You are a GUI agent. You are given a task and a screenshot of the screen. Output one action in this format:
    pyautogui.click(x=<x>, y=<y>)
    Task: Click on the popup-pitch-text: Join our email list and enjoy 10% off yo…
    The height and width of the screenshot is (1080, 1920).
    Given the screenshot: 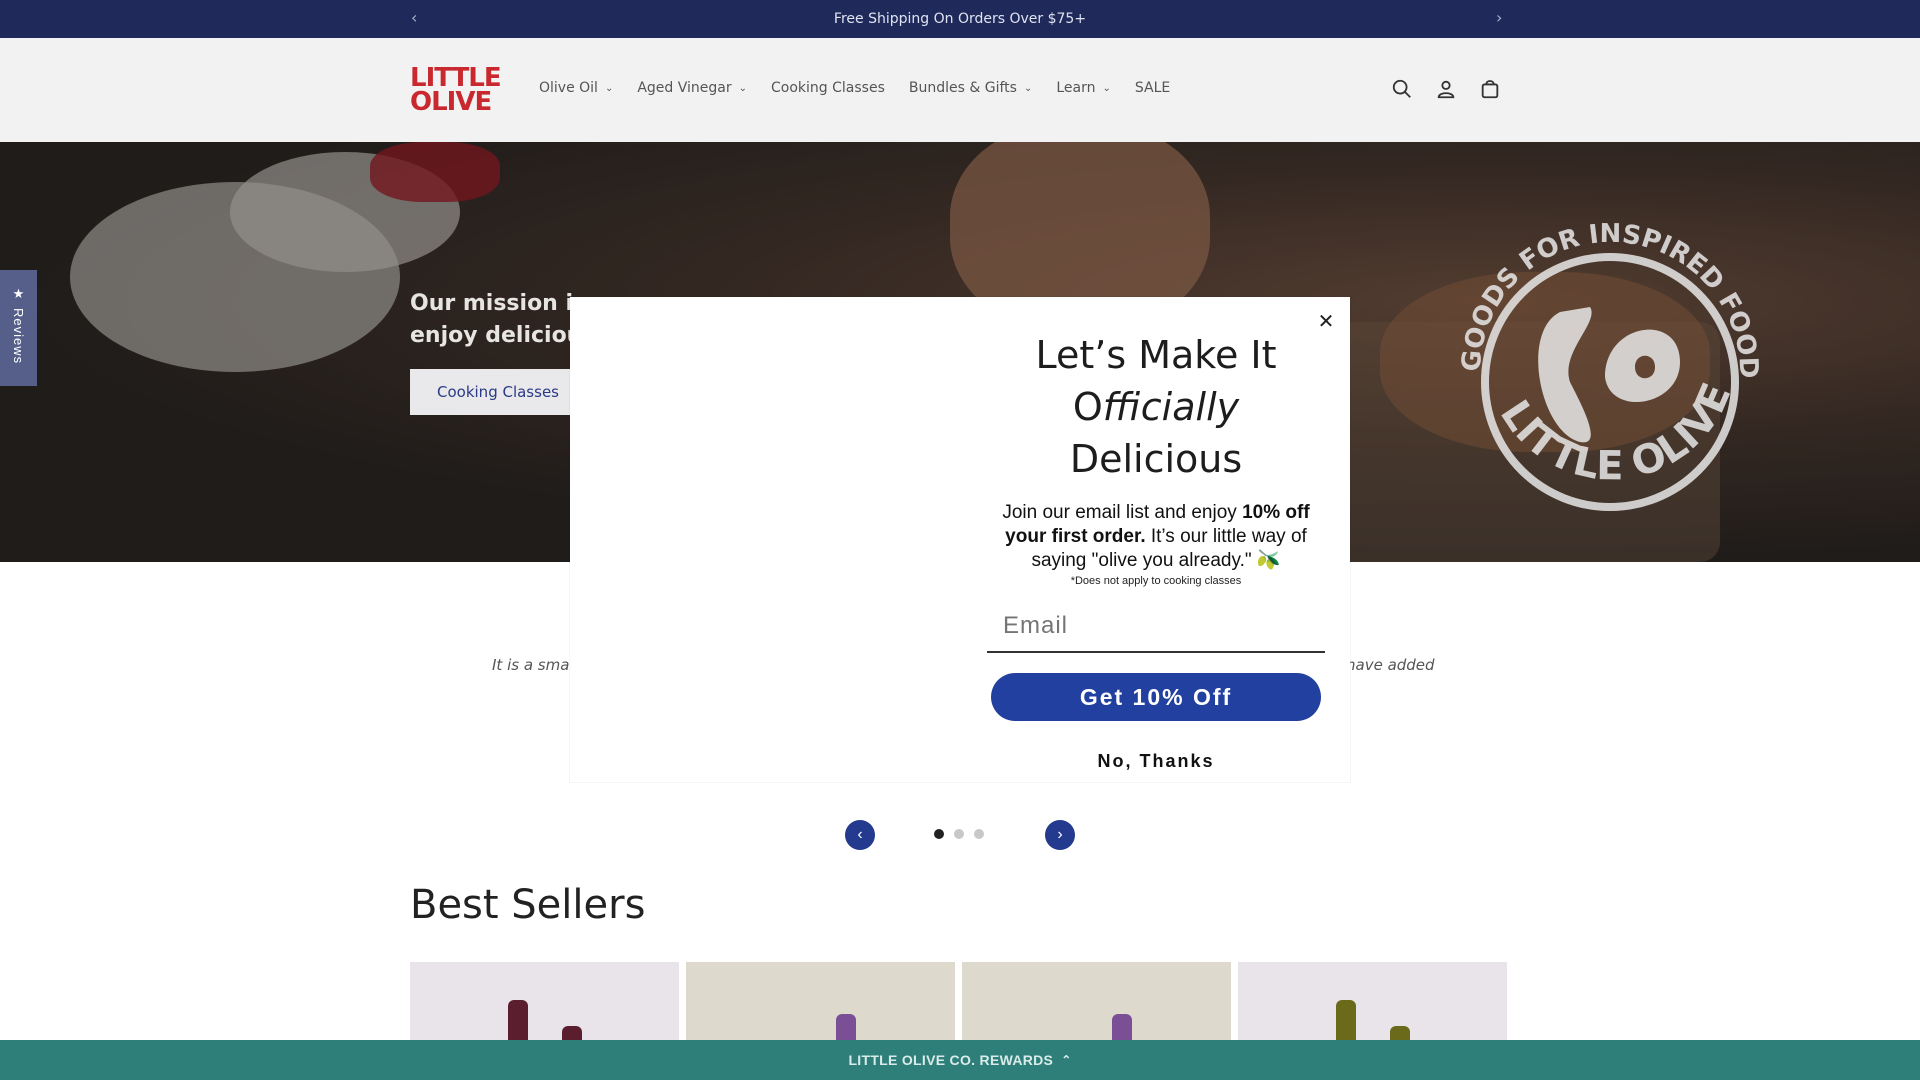 What is the action you would take?
    pyautogui.click(x=1156, y=537)
    